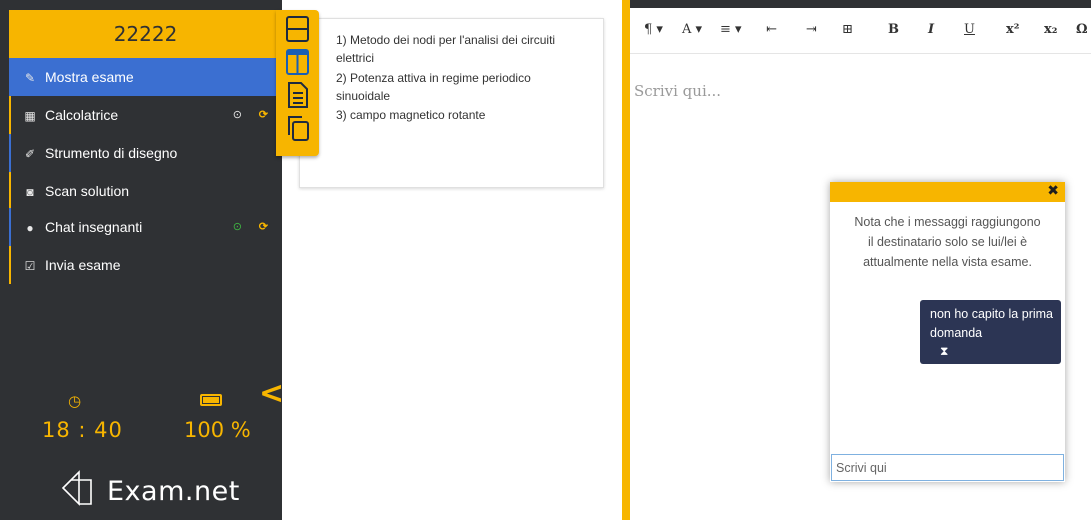 Image resolution: width=1091 pixels, height=520 pixels. I want to click on editor-toolbar: ¶ ▾ A ▾ ≡ ▾ ⇤ ⇥ ⊞ B I U x² x₂ Ω, so click(860, 31).